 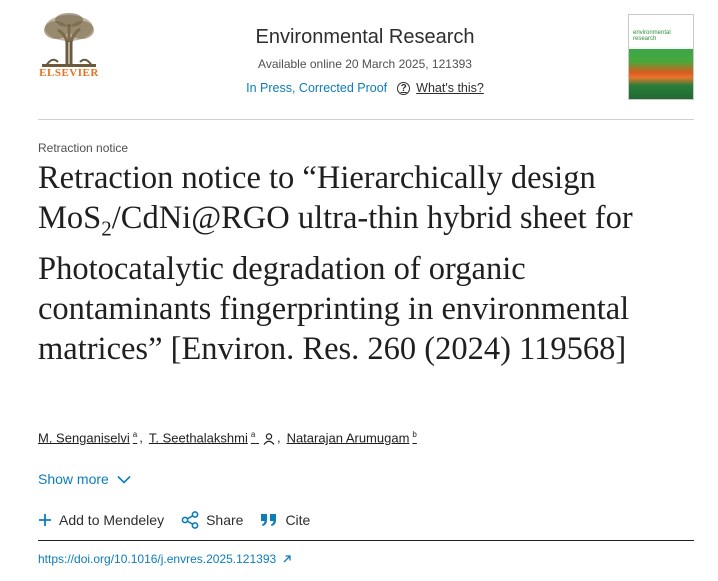 I want to click on whats-this-link: ? What's this?, so click(x=440, y=88).